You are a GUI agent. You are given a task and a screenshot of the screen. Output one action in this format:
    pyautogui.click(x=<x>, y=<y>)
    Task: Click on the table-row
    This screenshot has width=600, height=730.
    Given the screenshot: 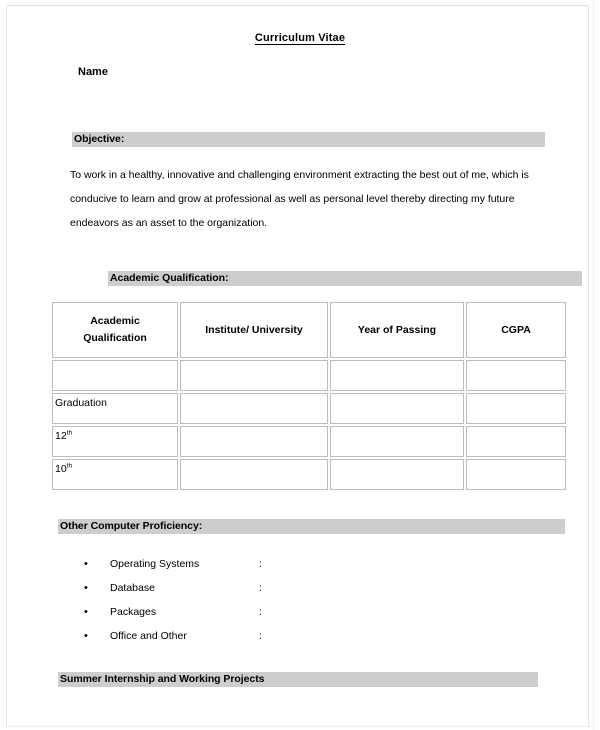 What is the action you would take?
    pyautogui.click(x=309, y=375)
    